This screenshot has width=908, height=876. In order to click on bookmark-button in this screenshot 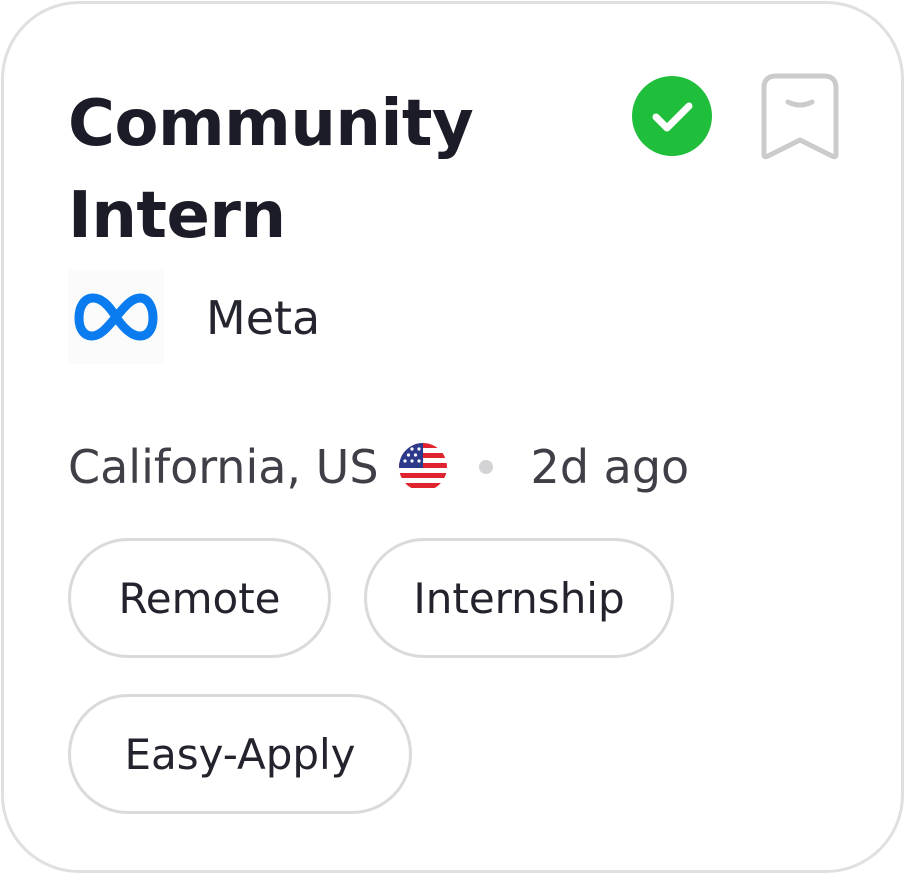, I will do `click(800, 117)`.